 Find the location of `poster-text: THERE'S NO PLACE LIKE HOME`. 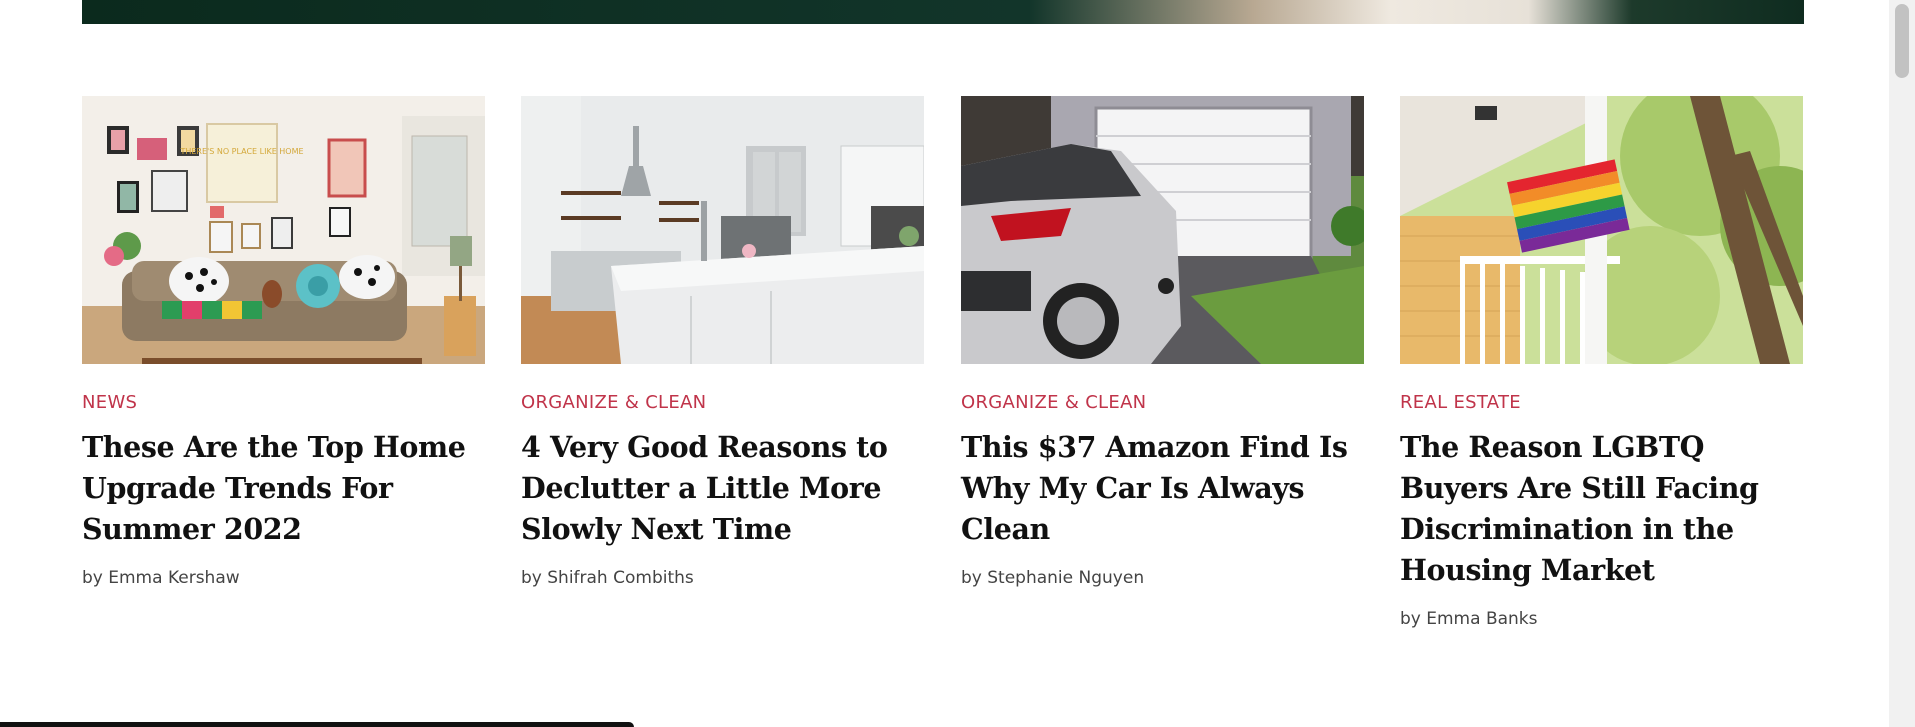

poster-text: THERE'S NO PLACE LIKE HOME is located at coordinates (241, 151).